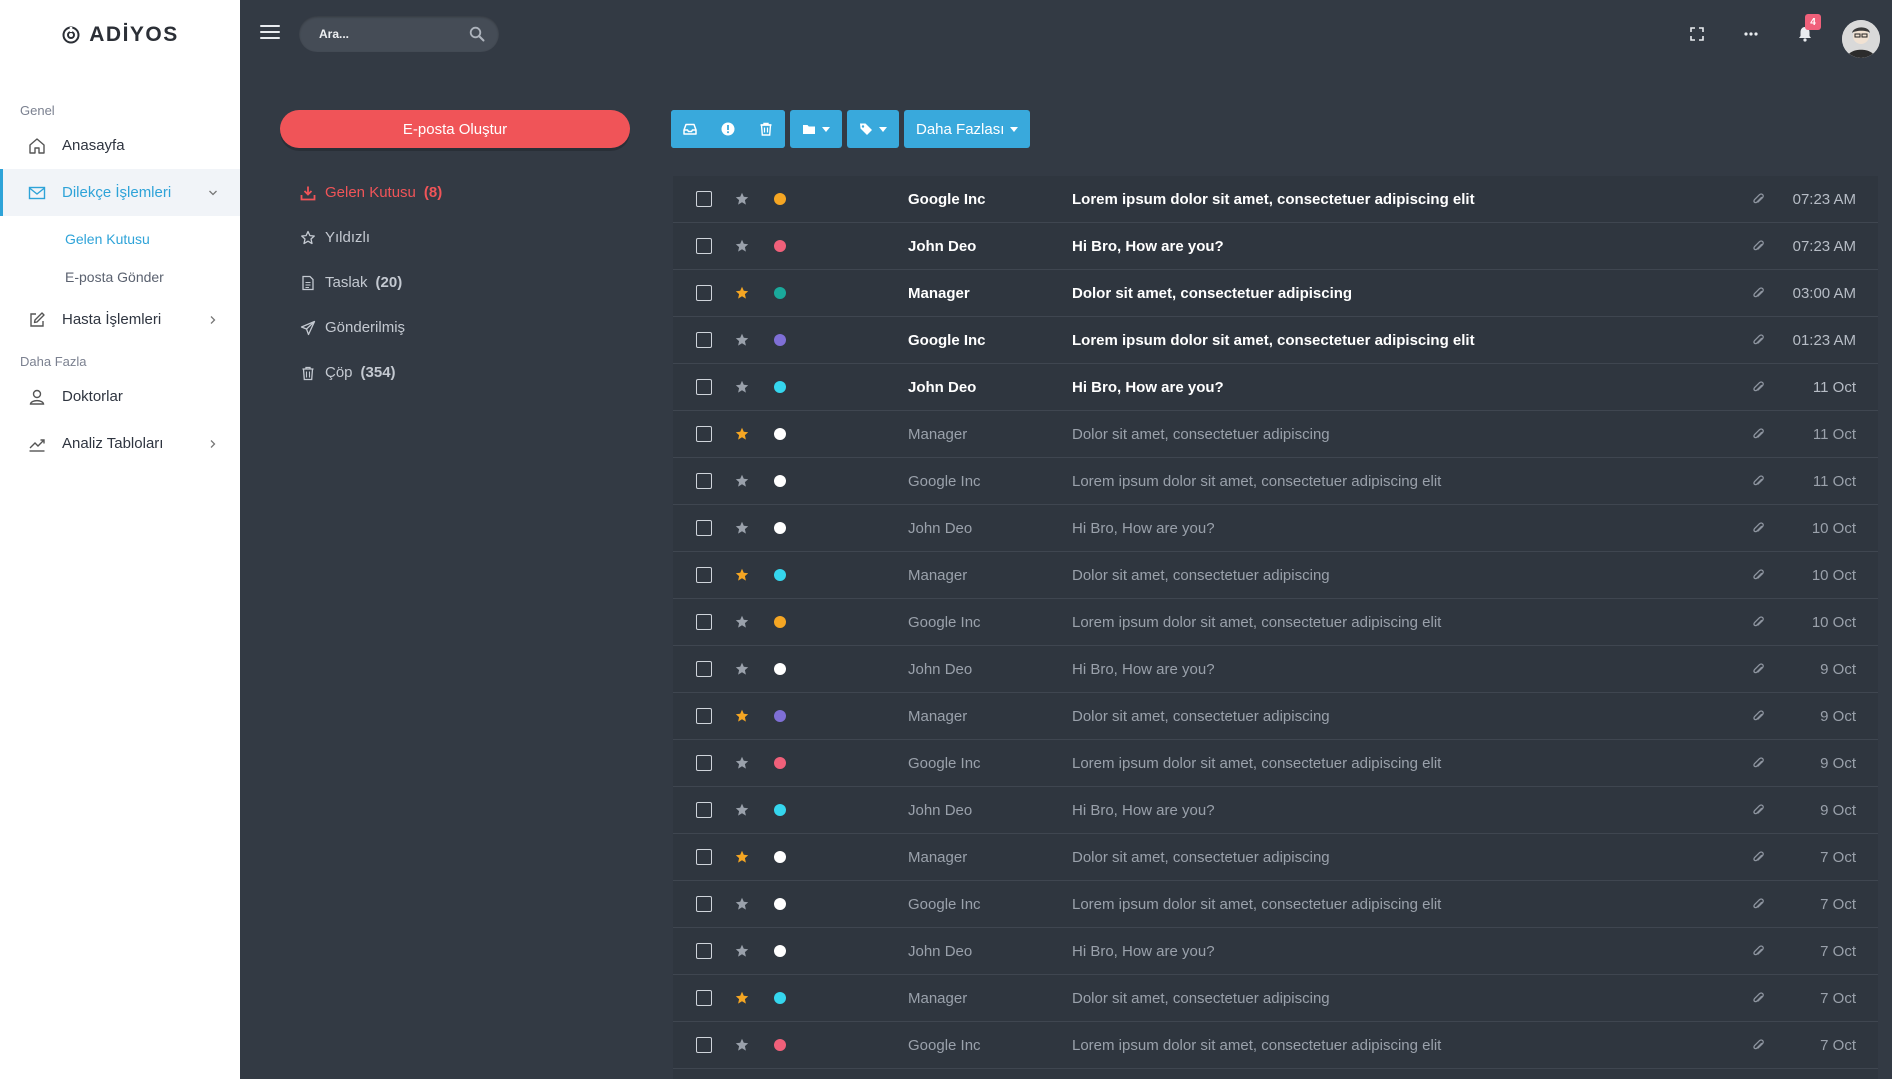  I want to click on table-row: John Deo Hi Bro, How are you? 7 Oct, so click(1275, 951).